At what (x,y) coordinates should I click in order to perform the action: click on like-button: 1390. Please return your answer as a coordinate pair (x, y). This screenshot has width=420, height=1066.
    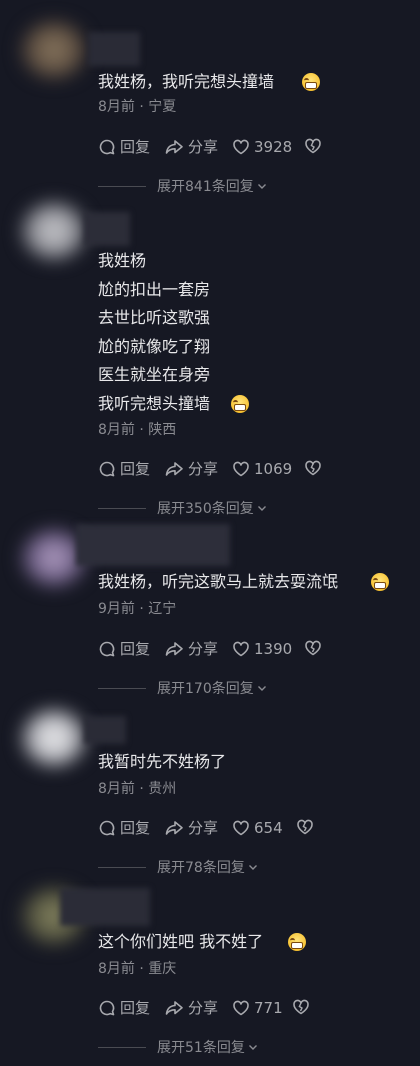
    Looking at the image, I should click on (262, 649).